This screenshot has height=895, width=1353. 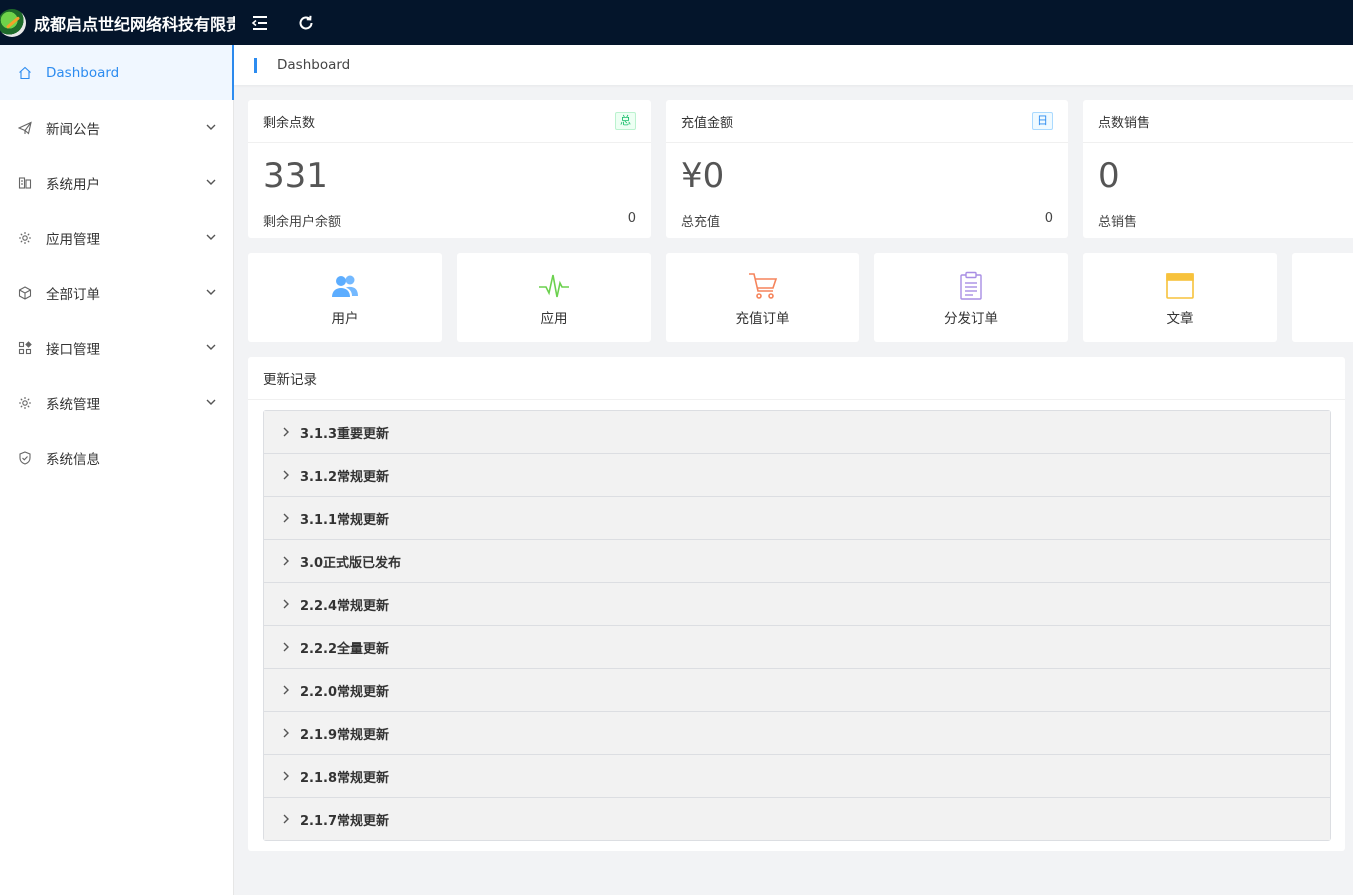 I want to click on sidebar-item-news: 新闻公告, so click(x=116, y=127).